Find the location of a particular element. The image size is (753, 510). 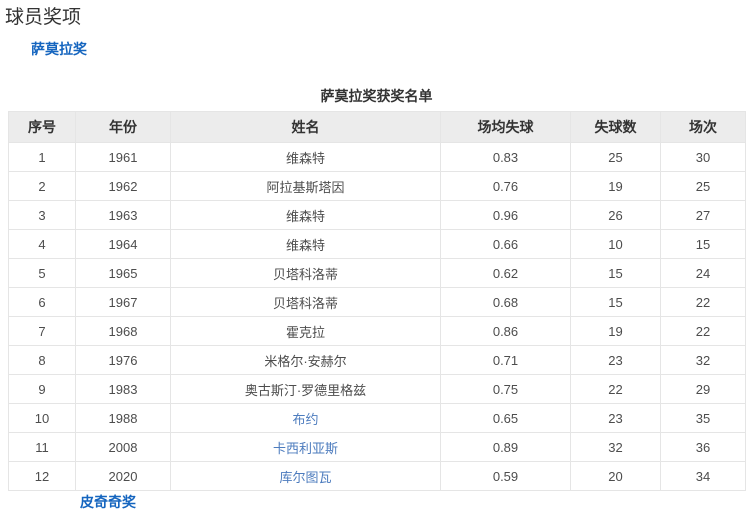

table-row: 2 1962 阿拉基斯塔因 0.76 19 25 is located at coordinates (377, 186).